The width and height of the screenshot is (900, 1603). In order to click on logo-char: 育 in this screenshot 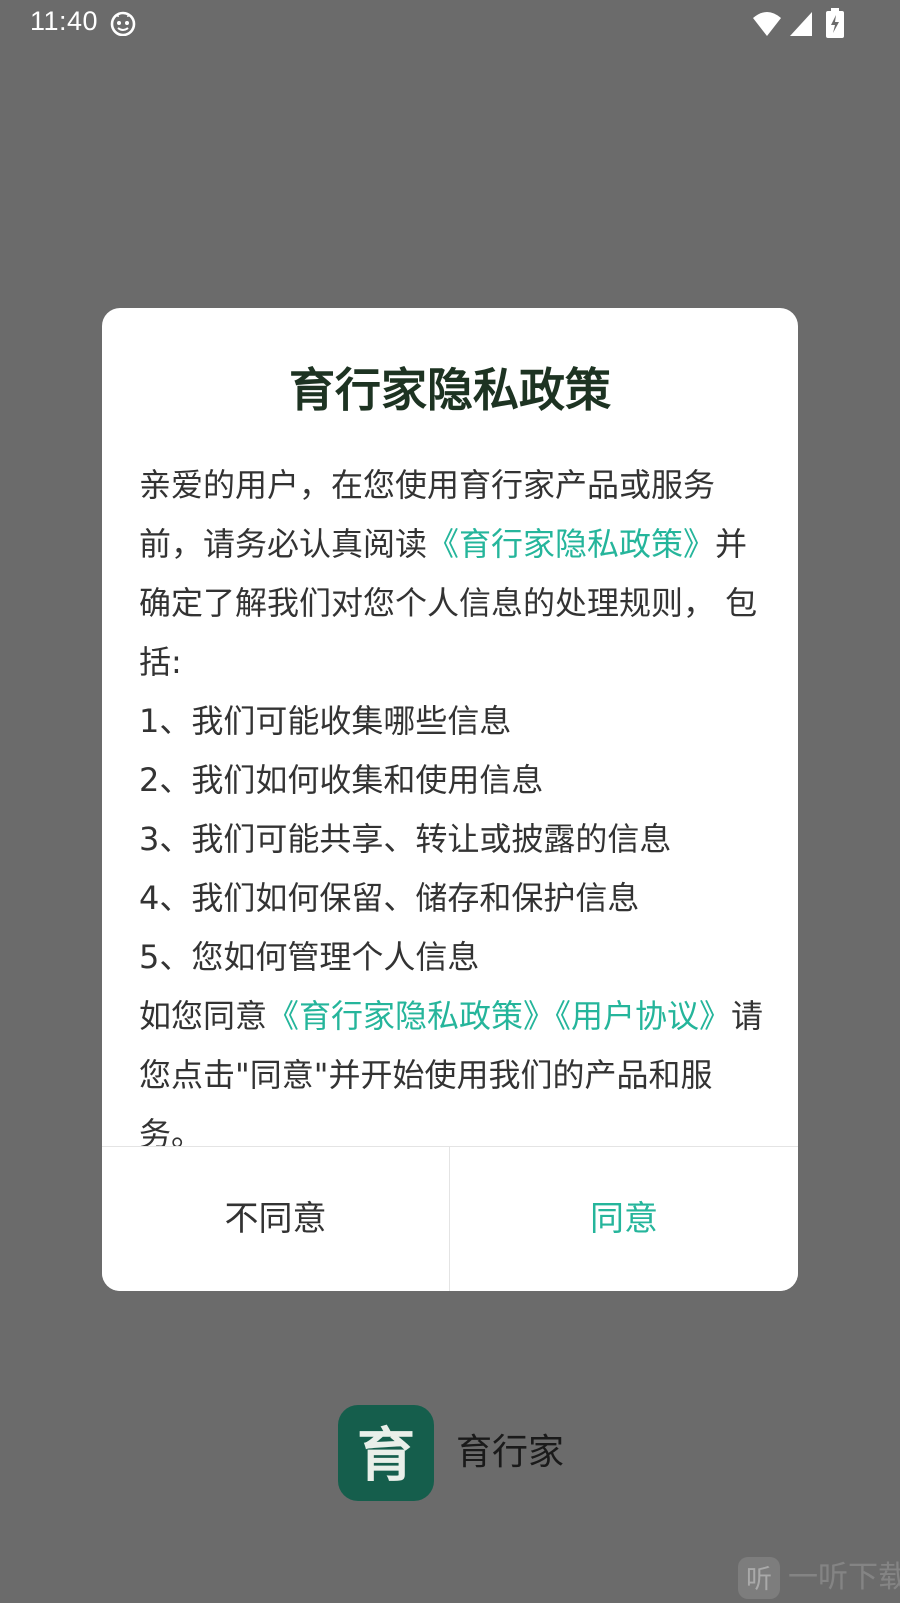, I will do `click(386, 1455)`.